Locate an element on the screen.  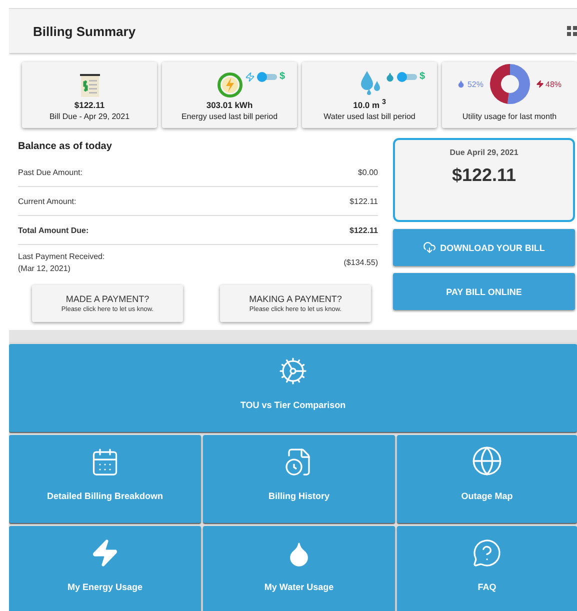
menu-tile: Detailed Billing Breakdown is located at coordinates (105, 479).